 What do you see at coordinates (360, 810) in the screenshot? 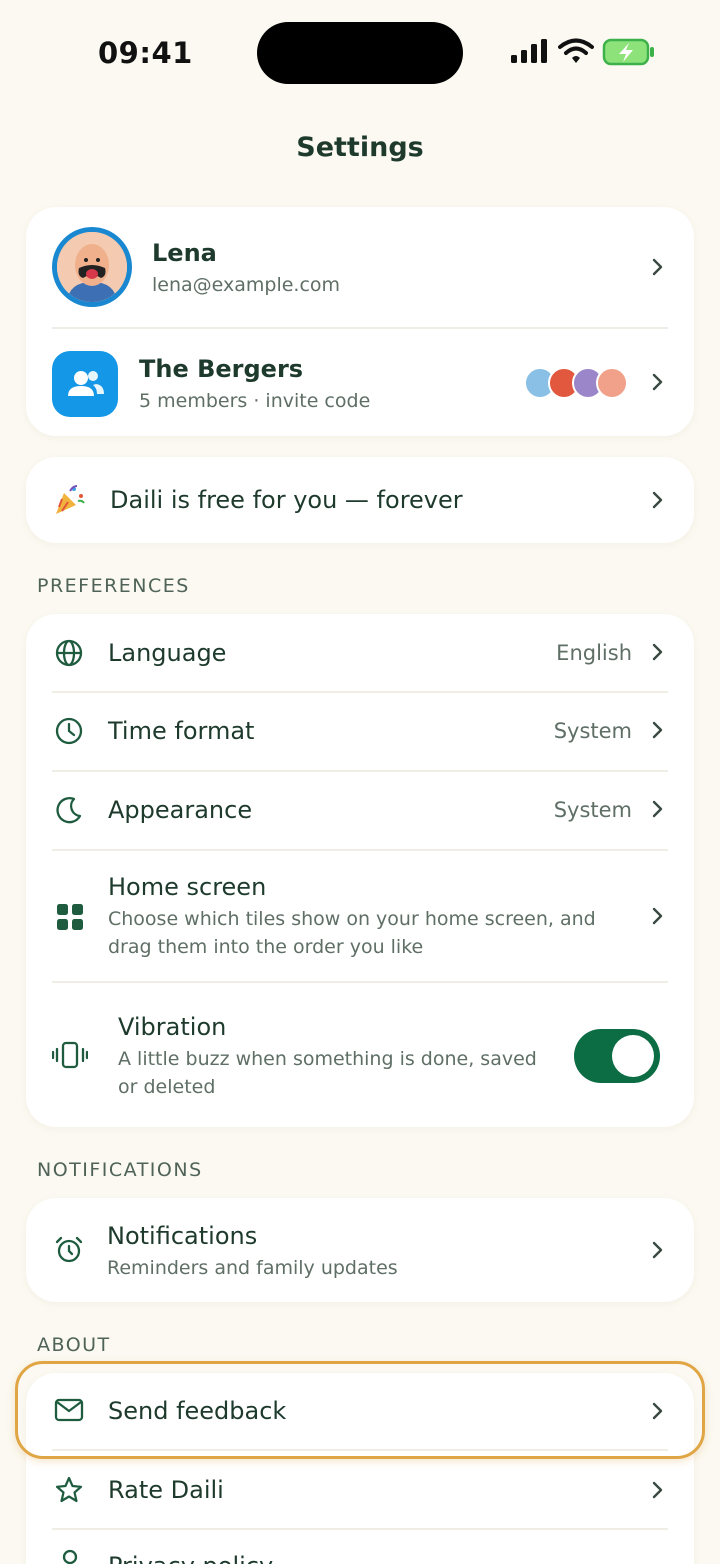
I see `appearance-row: Appearance System` at bounding box center [360, 810].